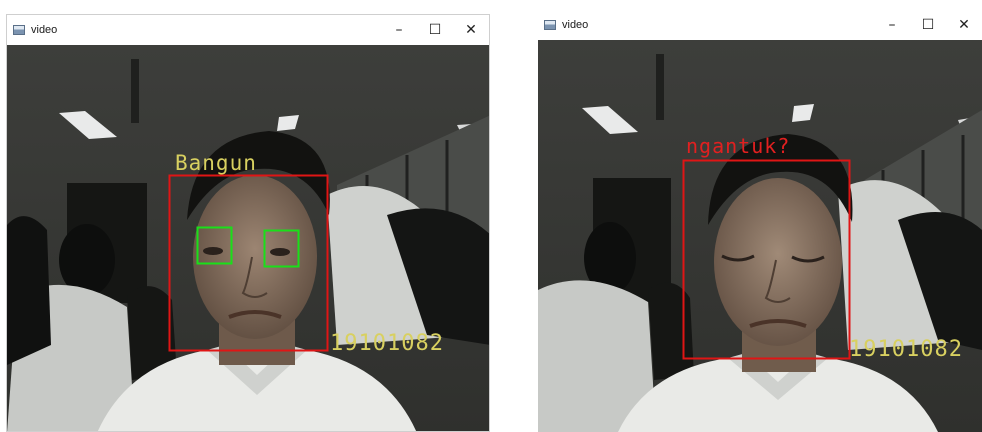  Describe the element at coordinates (216, 163) in the screenshot. I see `status-label: Bangun` at that location.